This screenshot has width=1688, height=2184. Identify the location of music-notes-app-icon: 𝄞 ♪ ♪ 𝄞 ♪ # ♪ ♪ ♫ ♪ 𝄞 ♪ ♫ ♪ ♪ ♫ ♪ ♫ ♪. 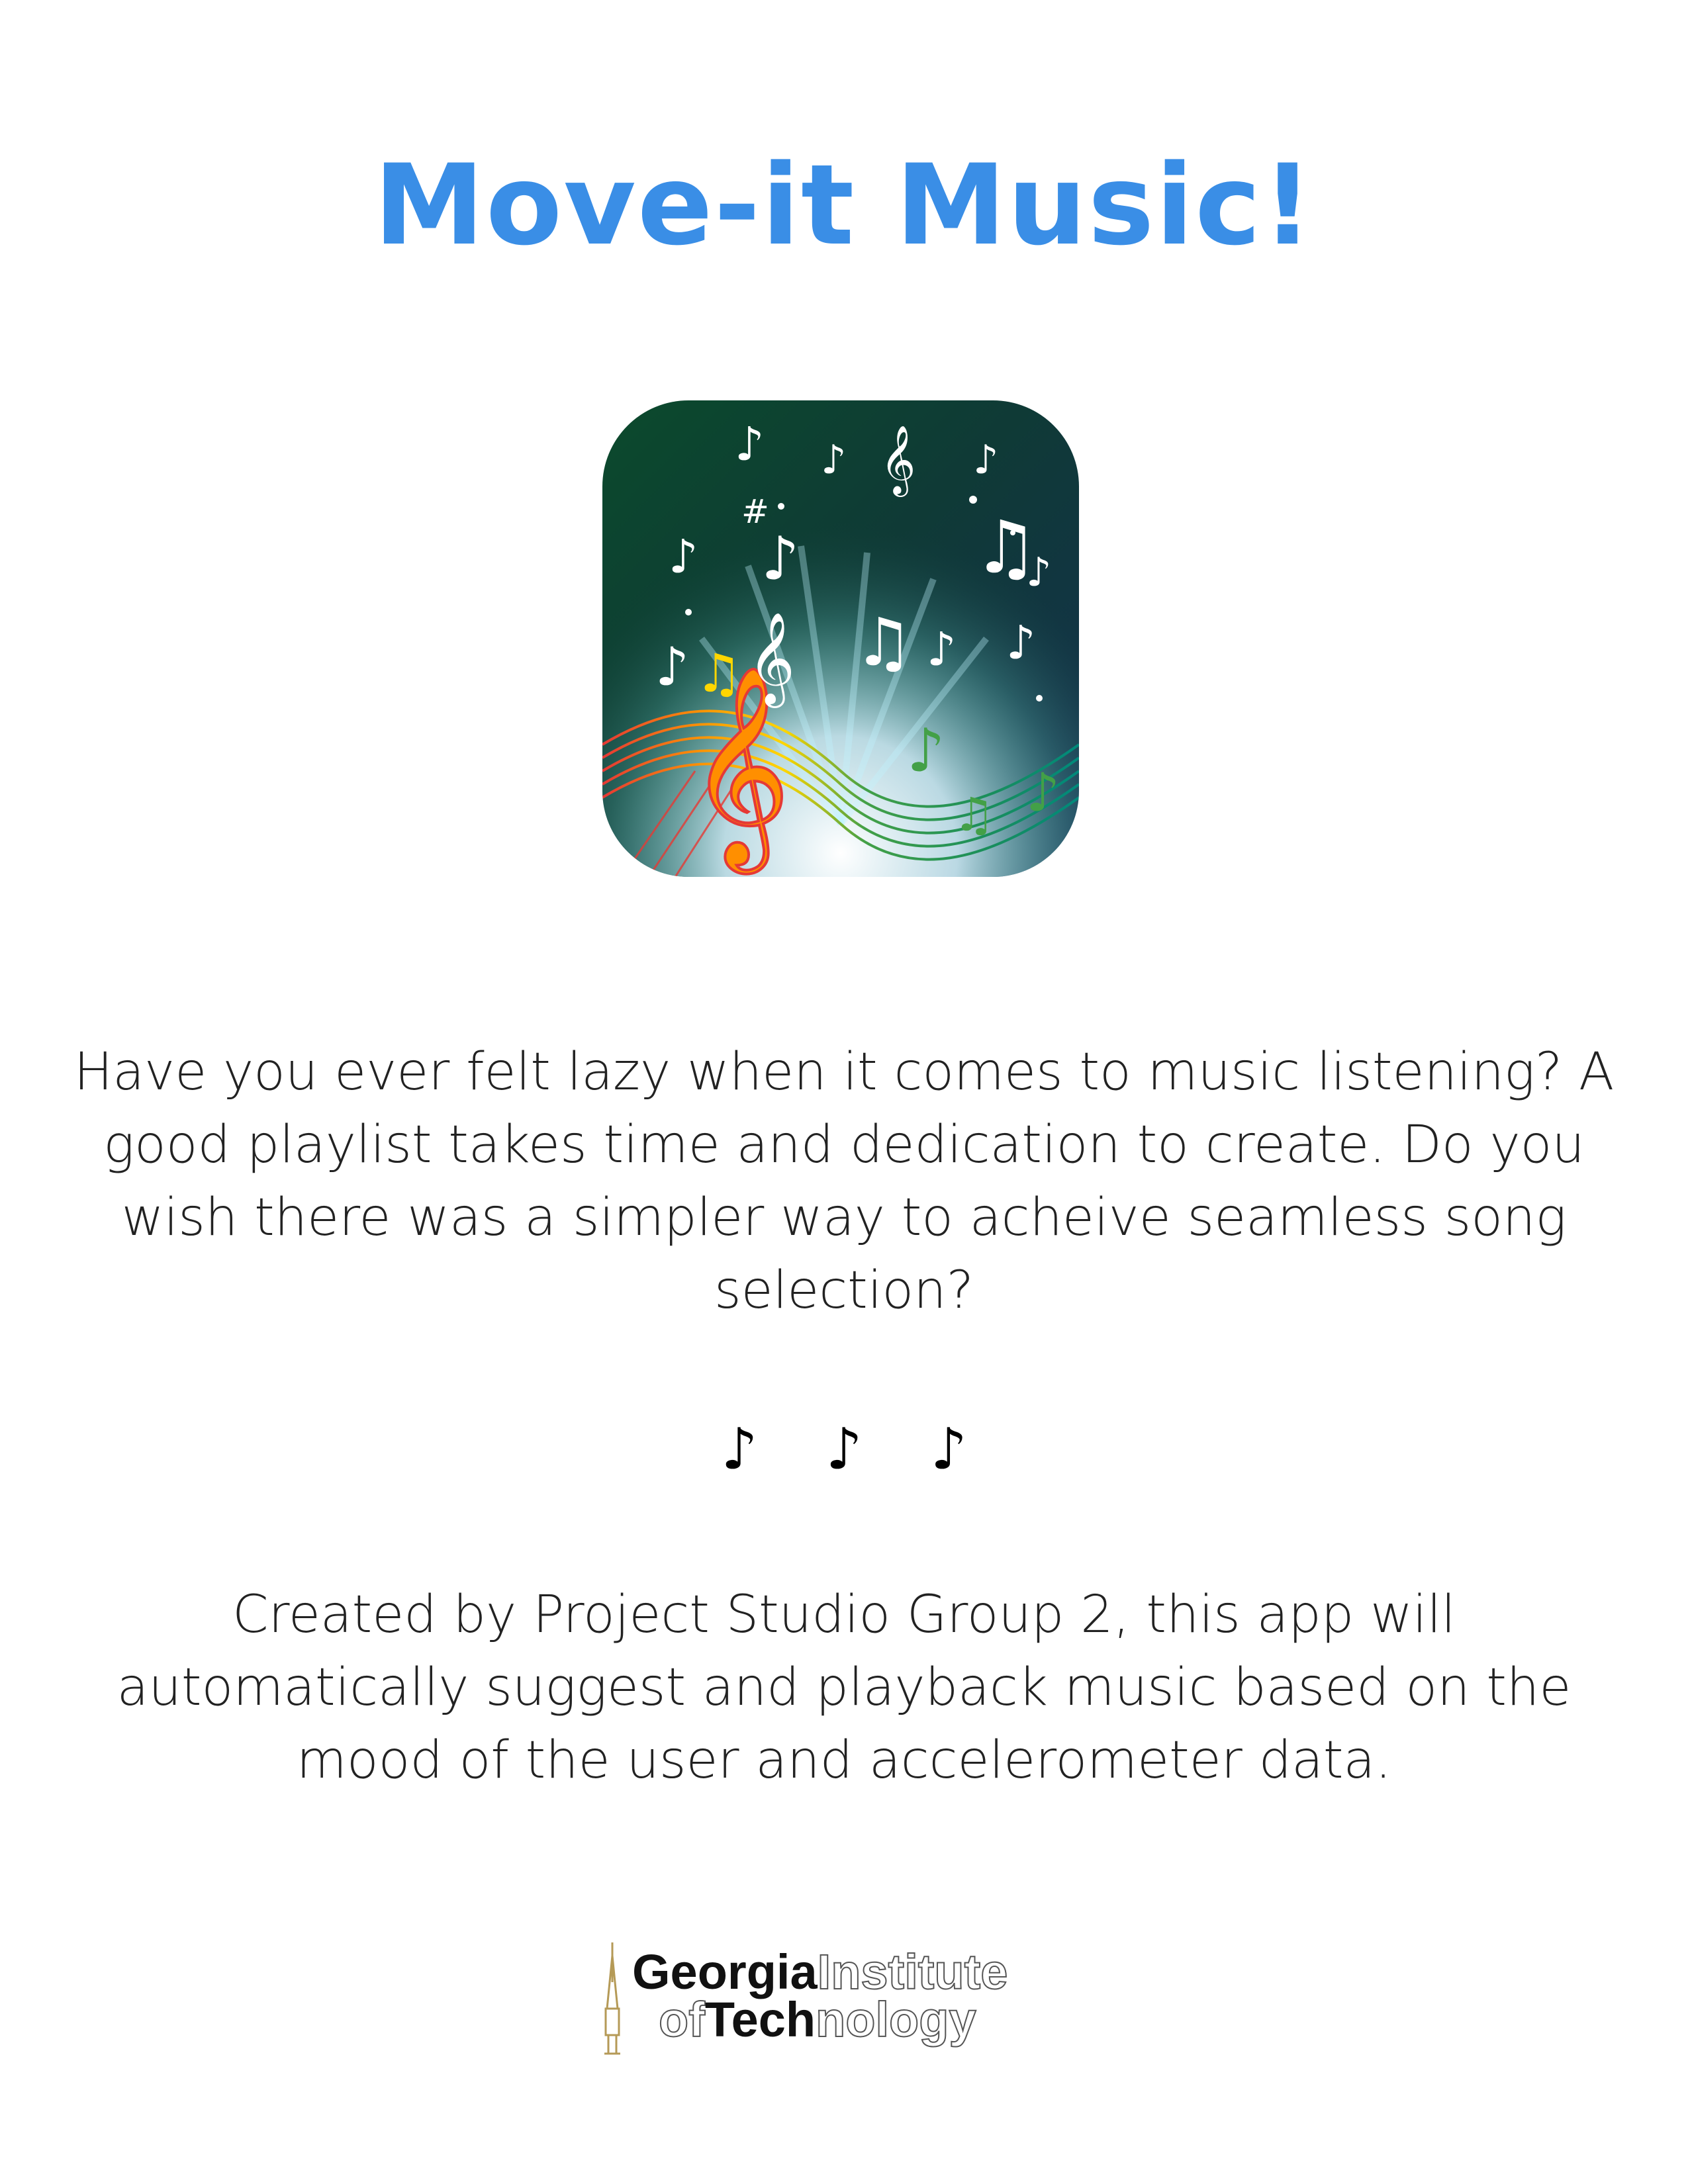
(840, 638).